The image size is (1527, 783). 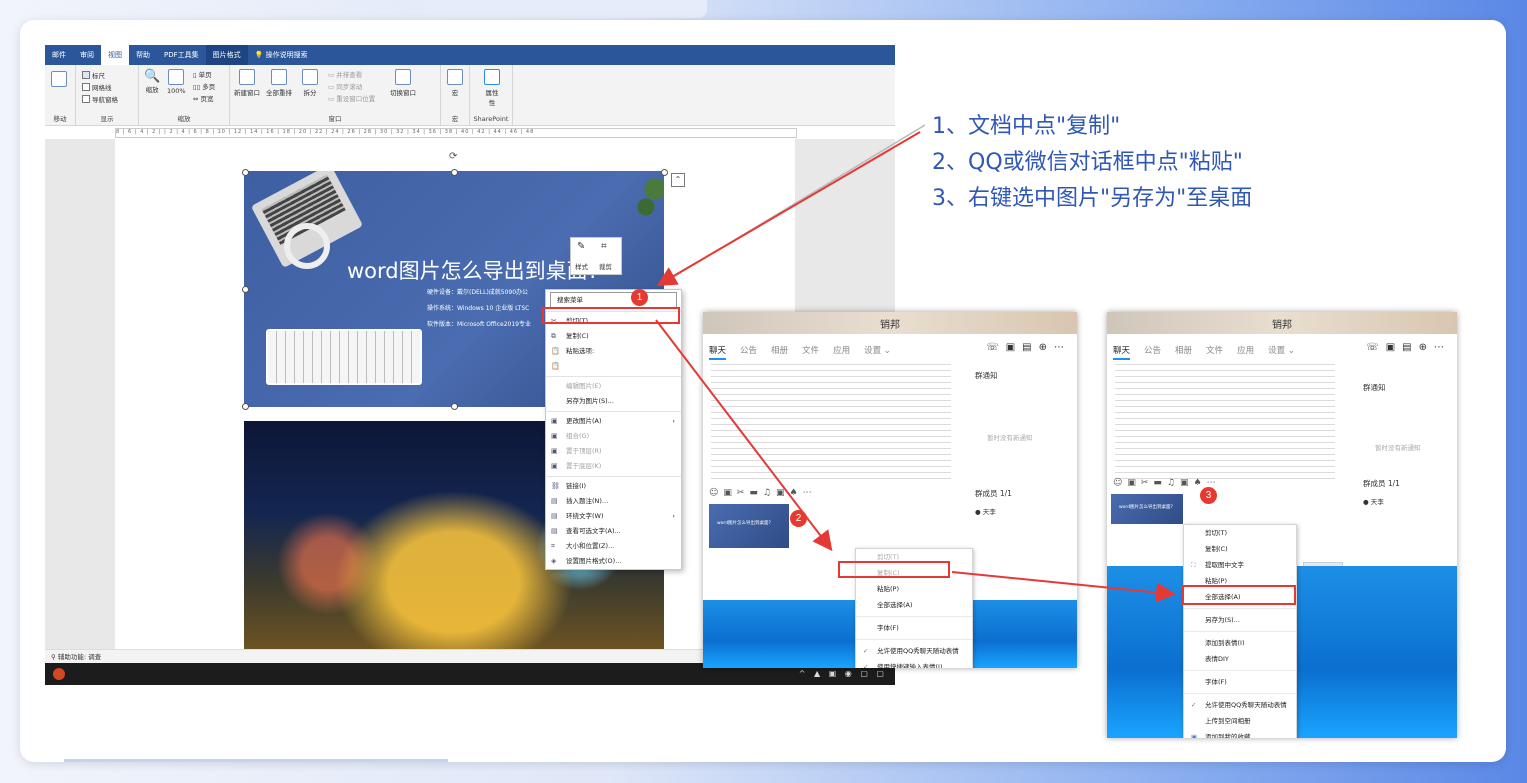 I want to click on context-menu-item: 📋 粘贴选项:, so click(x=613, y=351).